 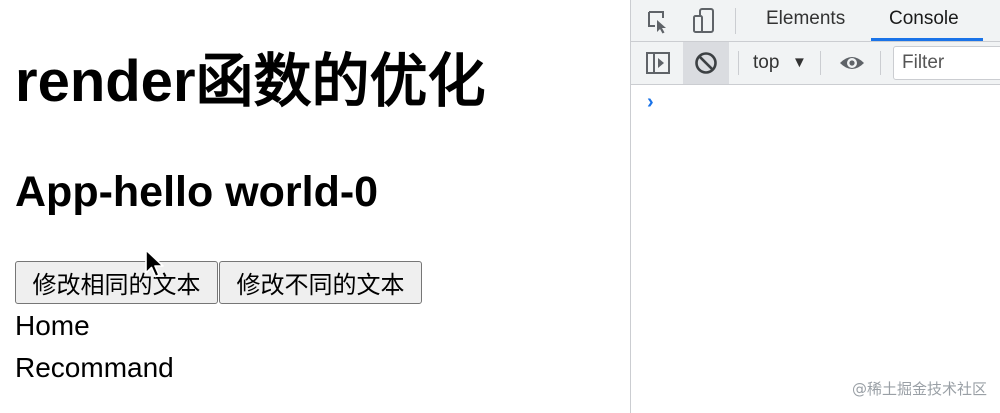 I want to click on live-expression-eye-icon, so click(x=852, y=63).